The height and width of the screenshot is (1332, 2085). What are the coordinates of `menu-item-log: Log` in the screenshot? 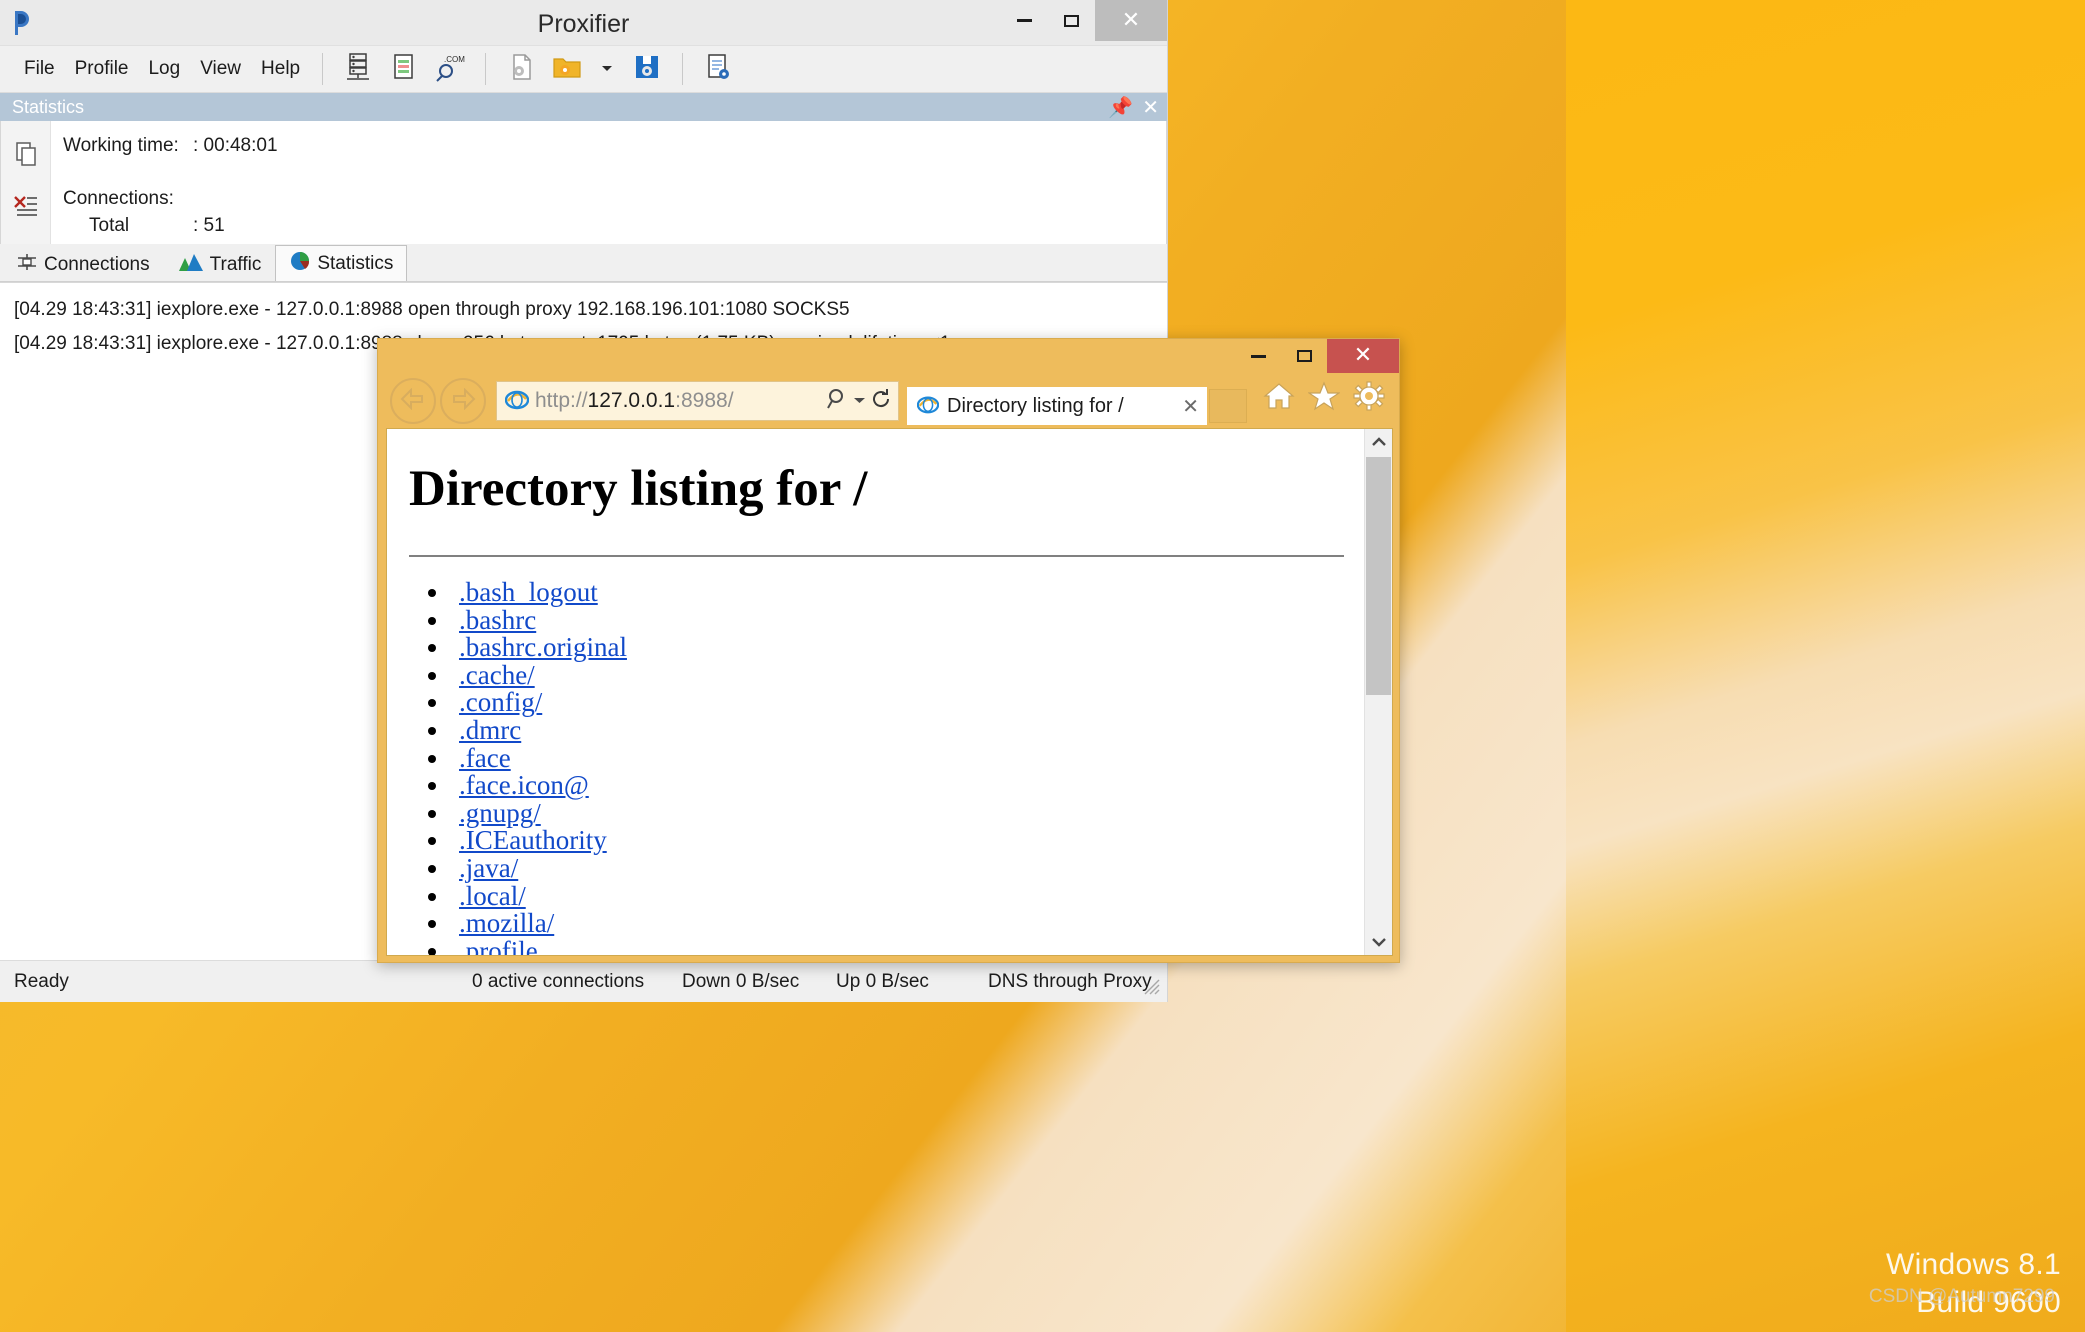 It's located at (164, 69).